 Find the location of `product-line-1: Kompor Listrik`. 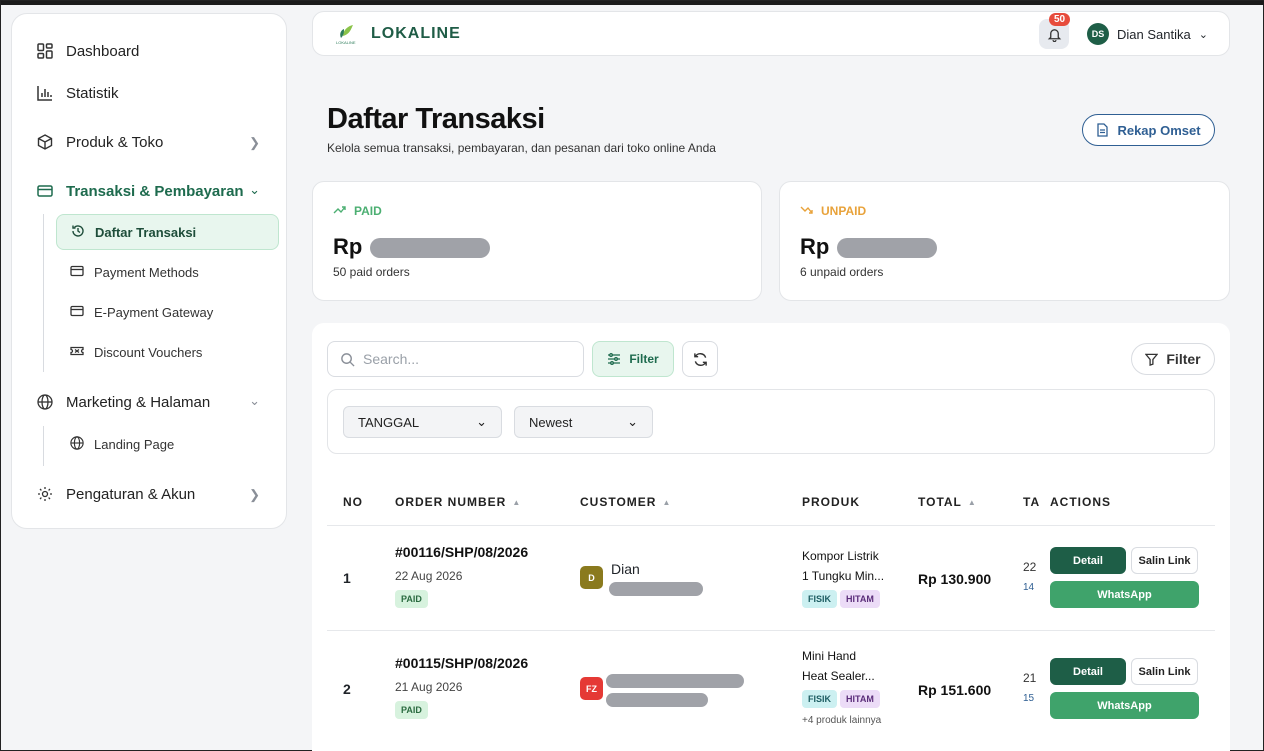

product-line-1: Kompor Listrik is located at coordinates (840, 556).